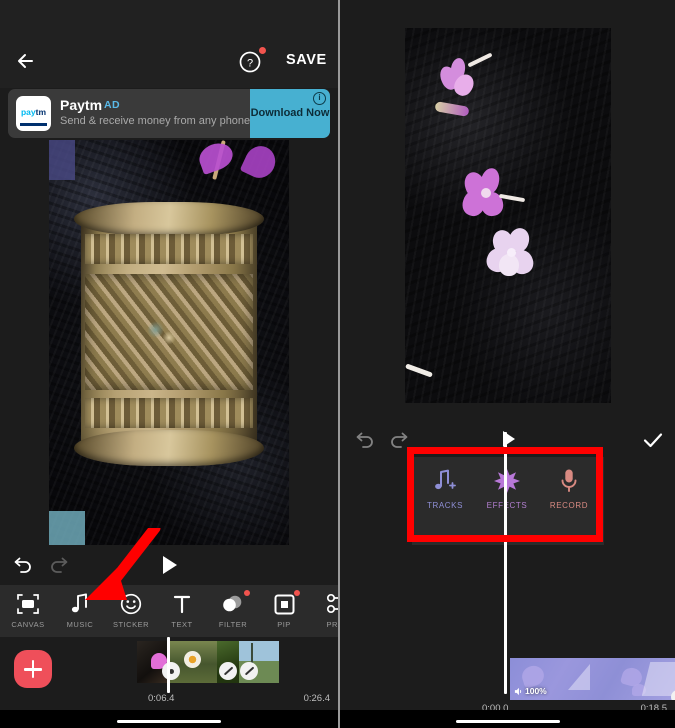 The image size is (675, 728). Describe the element at coordinates (569, 481) in the screenshot. I see `microphone-icon` at that location.